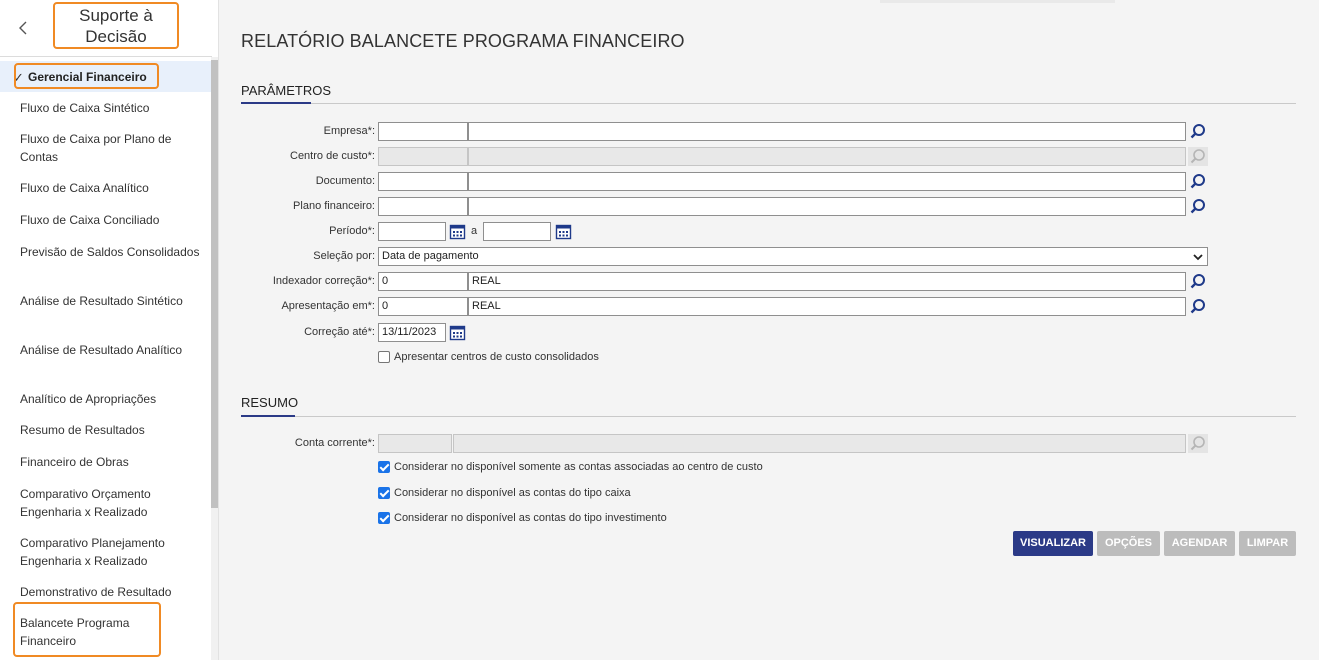 The image size is (1319, 660). I want to click on periodo-separator: a, so click(474, 231).